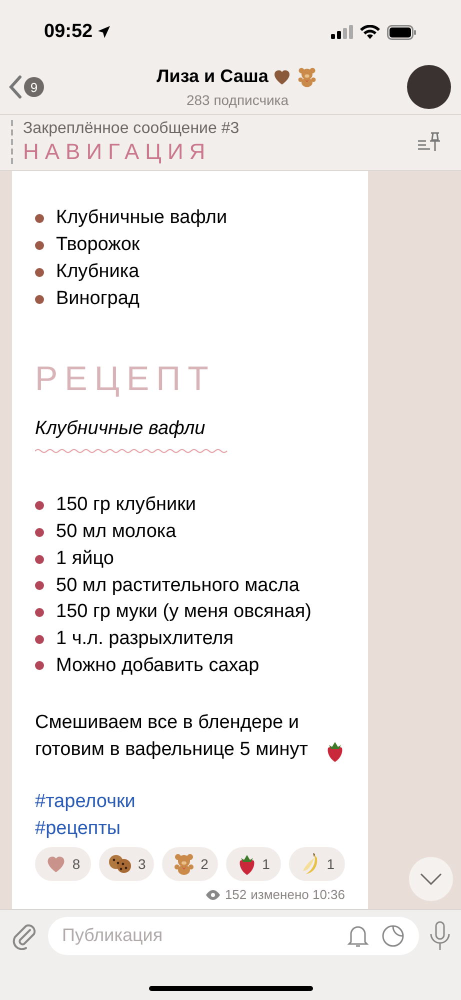 This screenshot has width=461, height=1000. What do you see at coordinates (429, 87) in the screenshot?
I see `channel-avatar` at bounding box center [429, 87].